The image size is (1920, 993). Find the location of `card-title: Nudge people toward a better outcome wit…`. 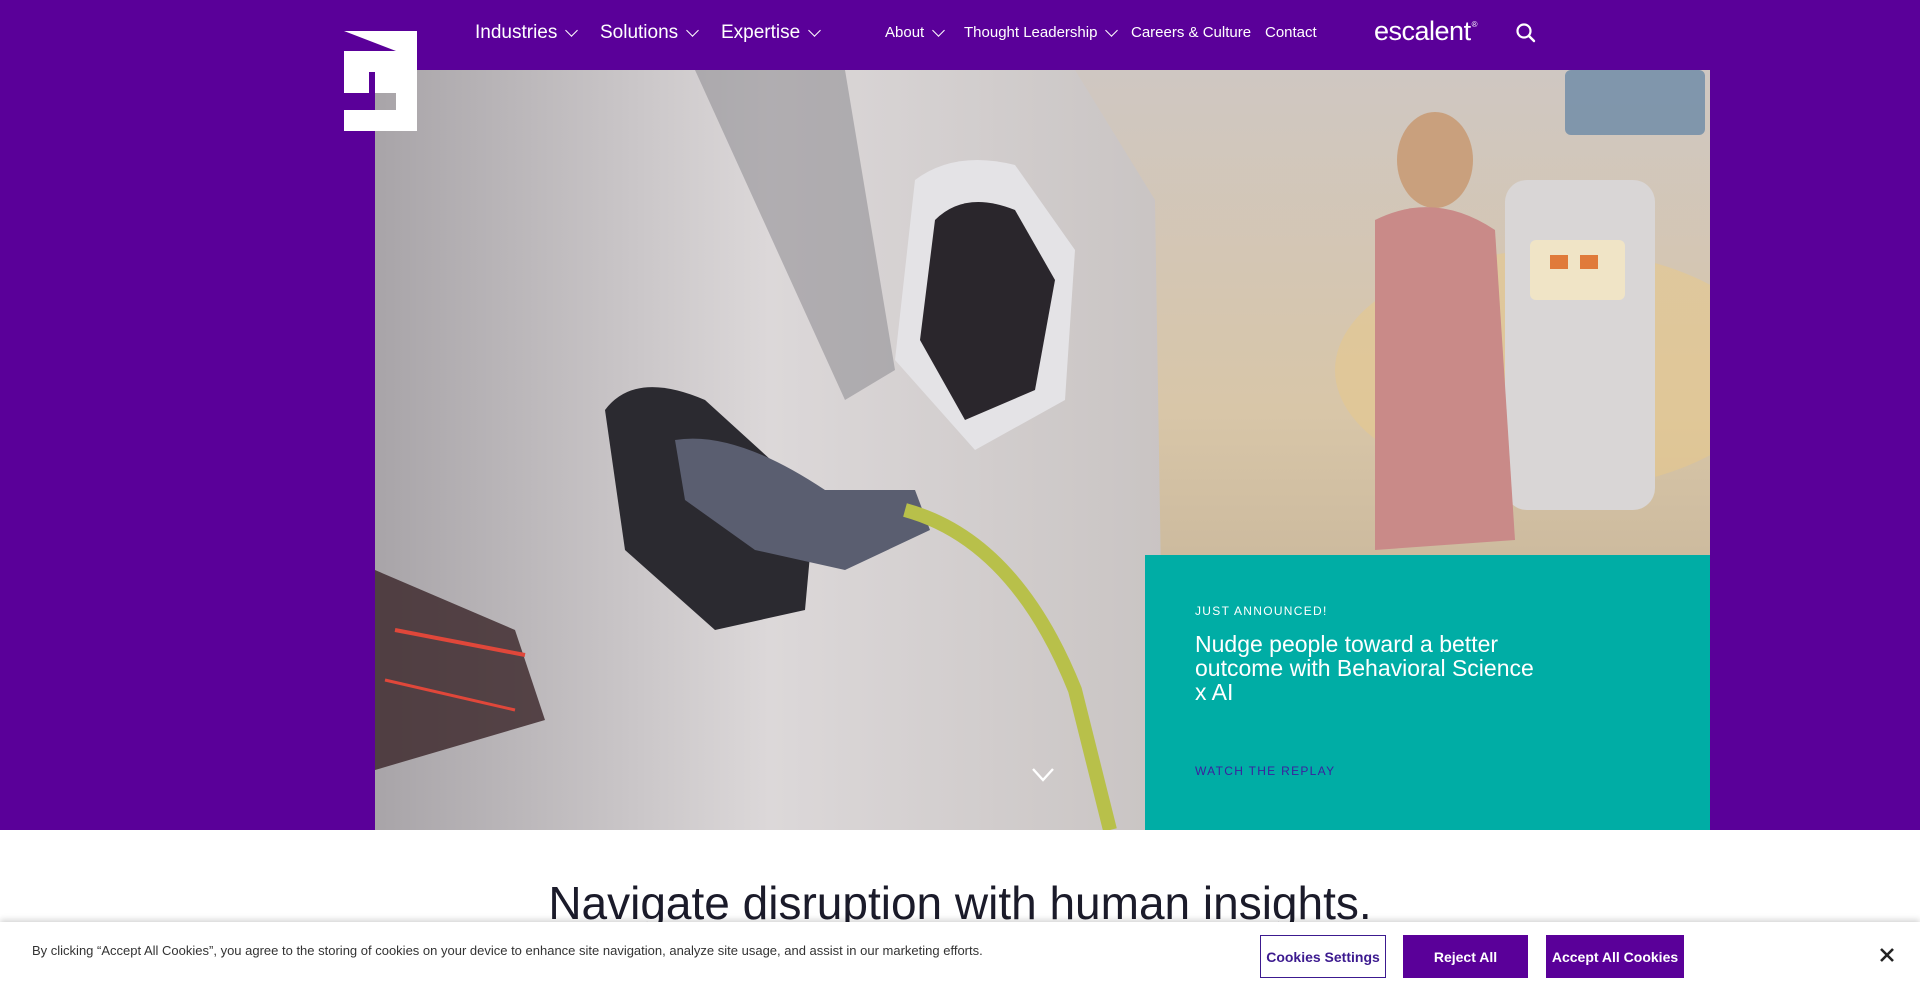

card-title: Nudge people toward a better outcome wit… is located at coordinates (1364, 668).